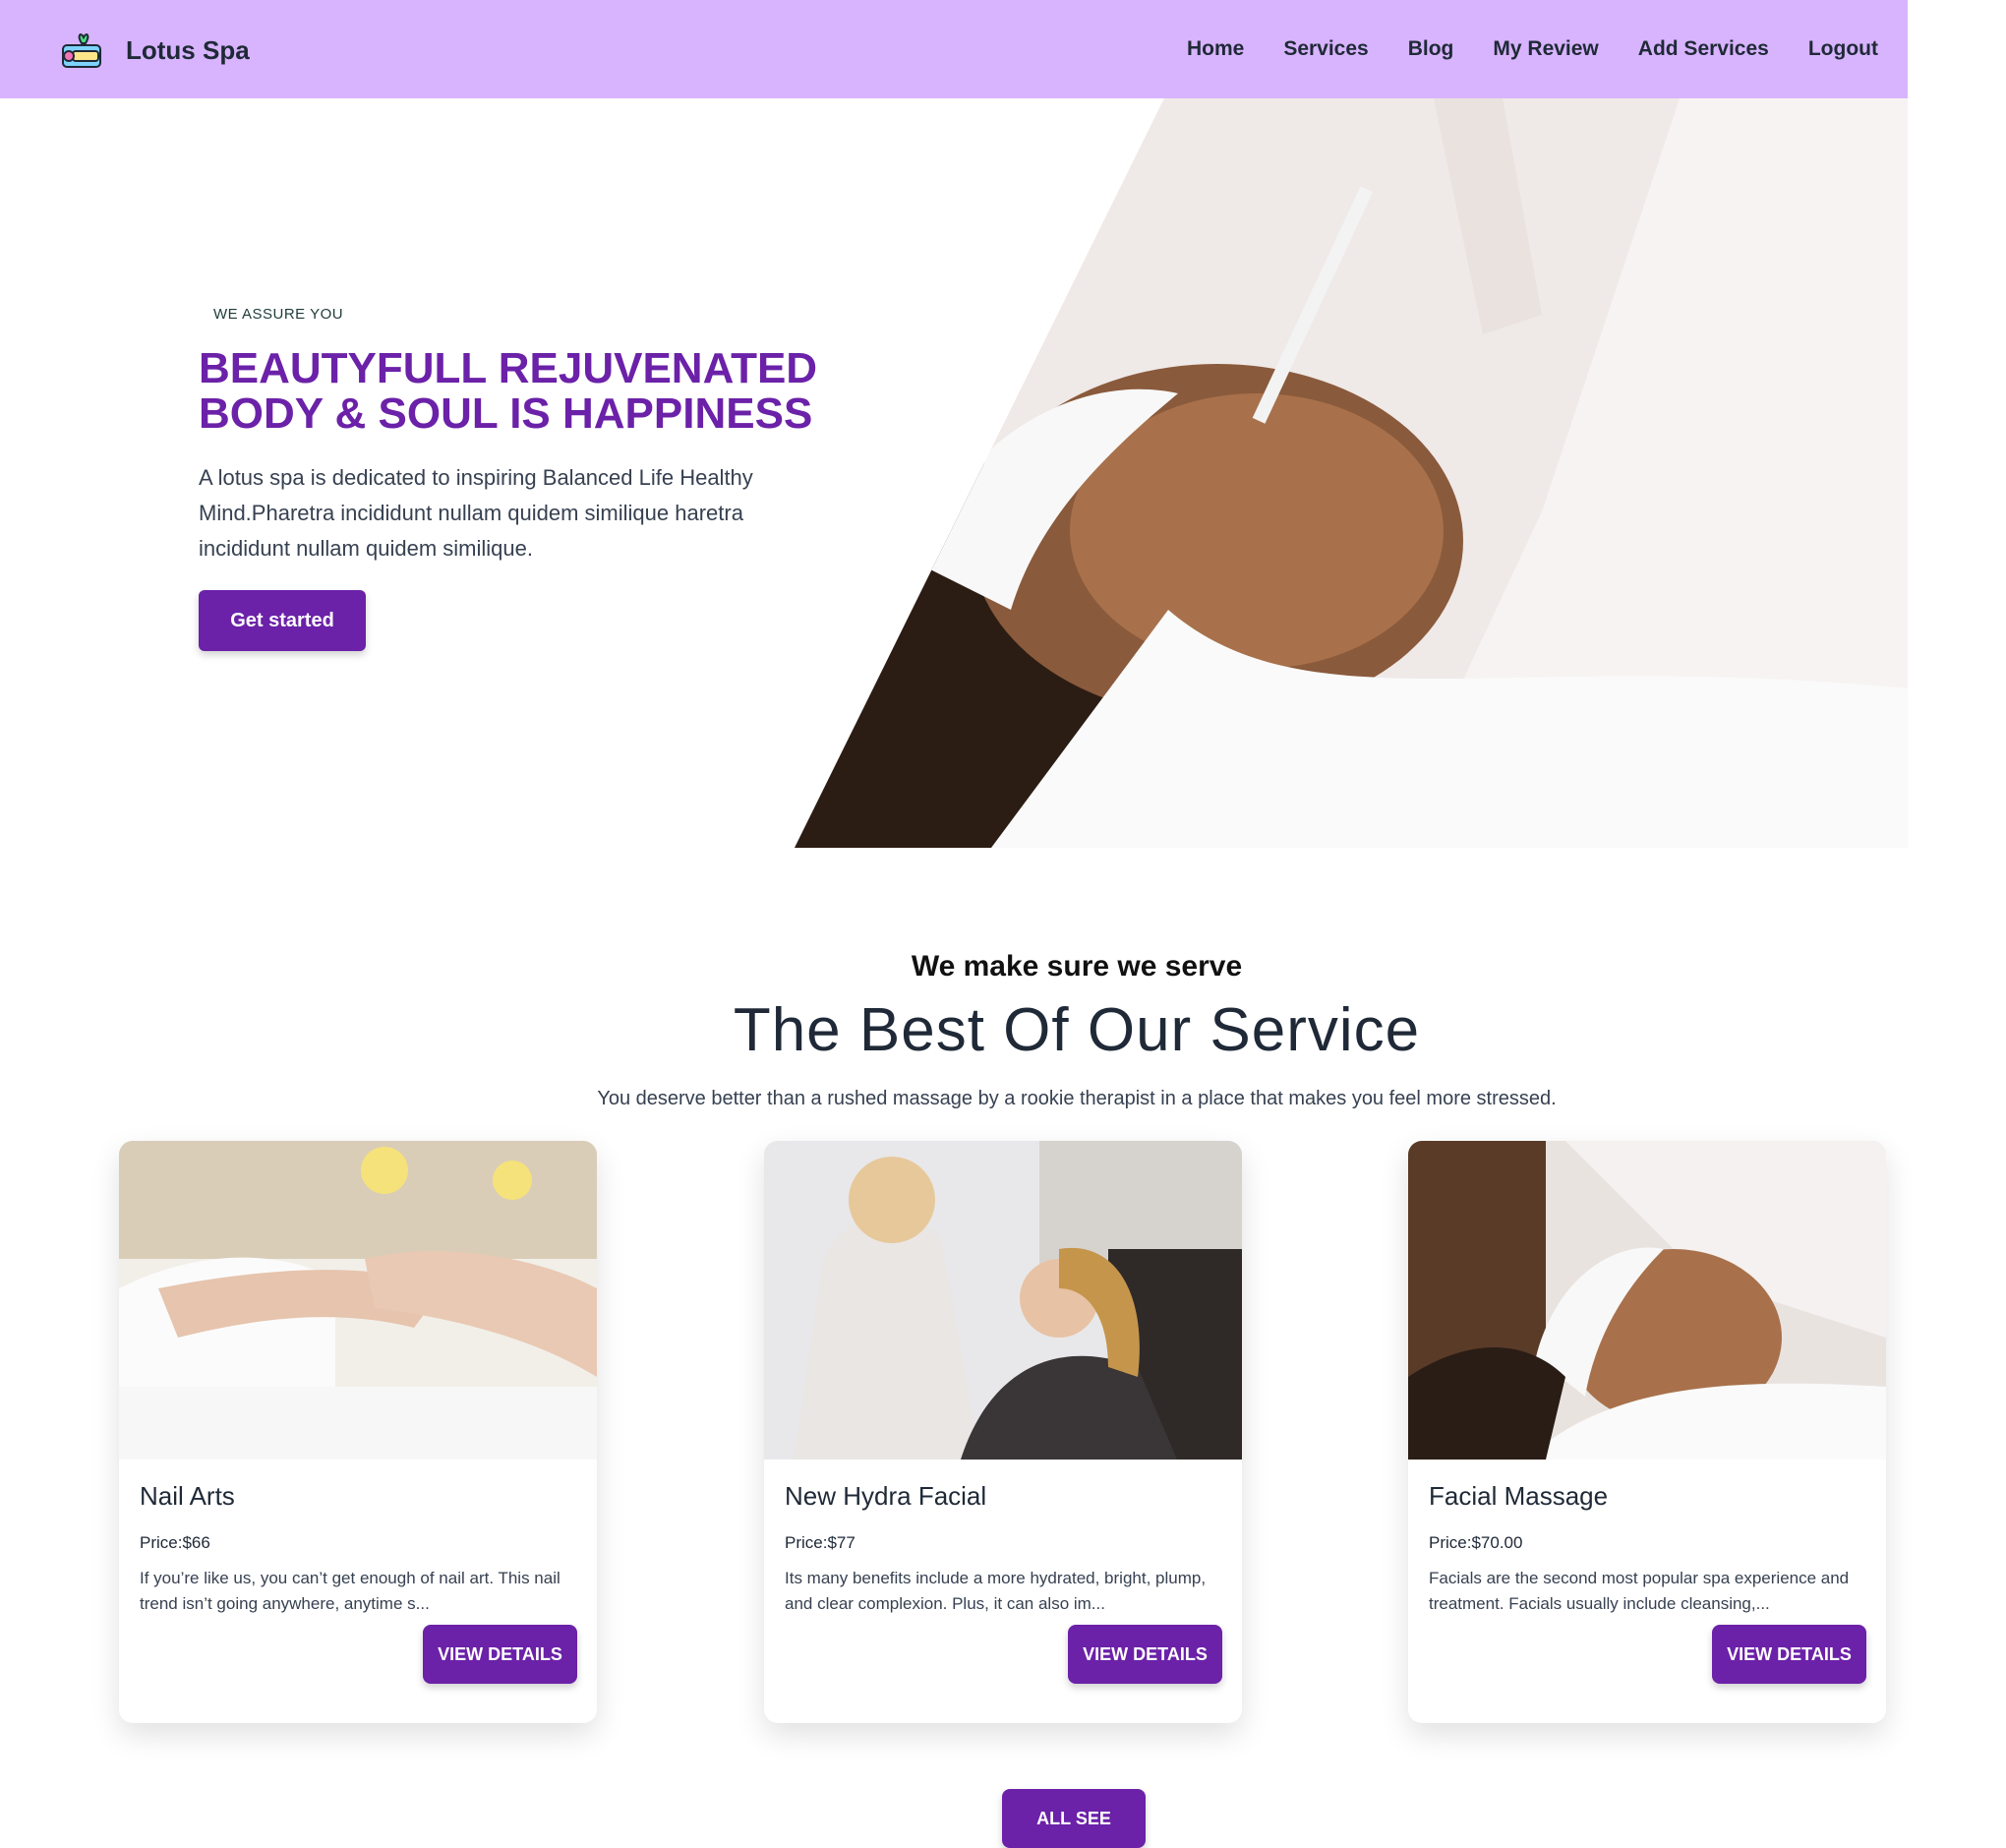  I want to click on hero-title-line1: BEAUTYFULL REJUVENATED, so click(508, 368).